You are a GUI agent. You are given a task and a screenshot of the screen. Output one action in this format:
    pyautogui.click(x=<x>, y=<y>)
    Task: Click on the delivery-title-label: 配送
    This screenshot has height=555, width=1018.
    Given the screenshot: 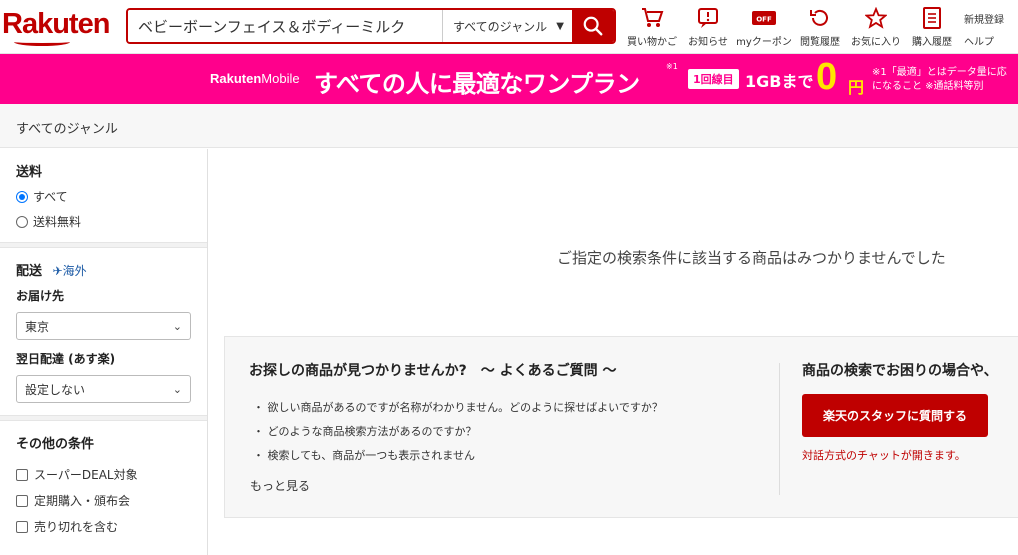 What is the action you would take?
    pyautogui.click(x=29, y=271)
    